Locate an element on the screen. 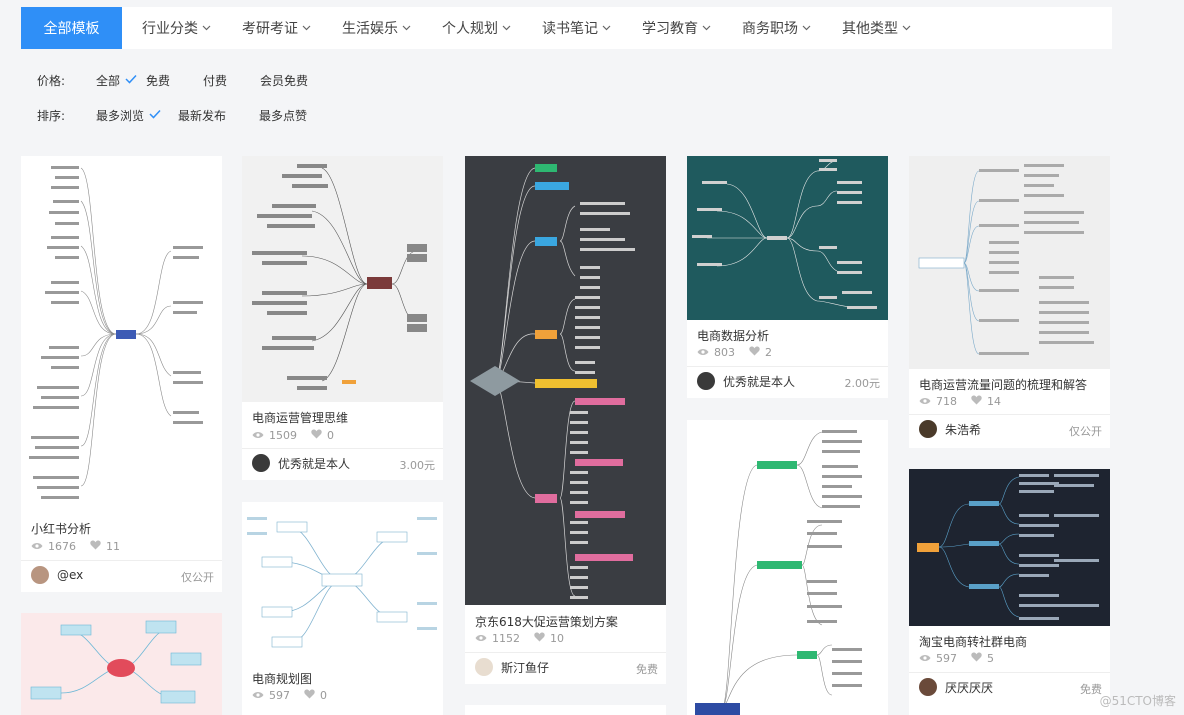 Image resolution: width=1184 pixels, height=715 pixels. card-stats: 1676 11 is located at coordinates (82, 546).